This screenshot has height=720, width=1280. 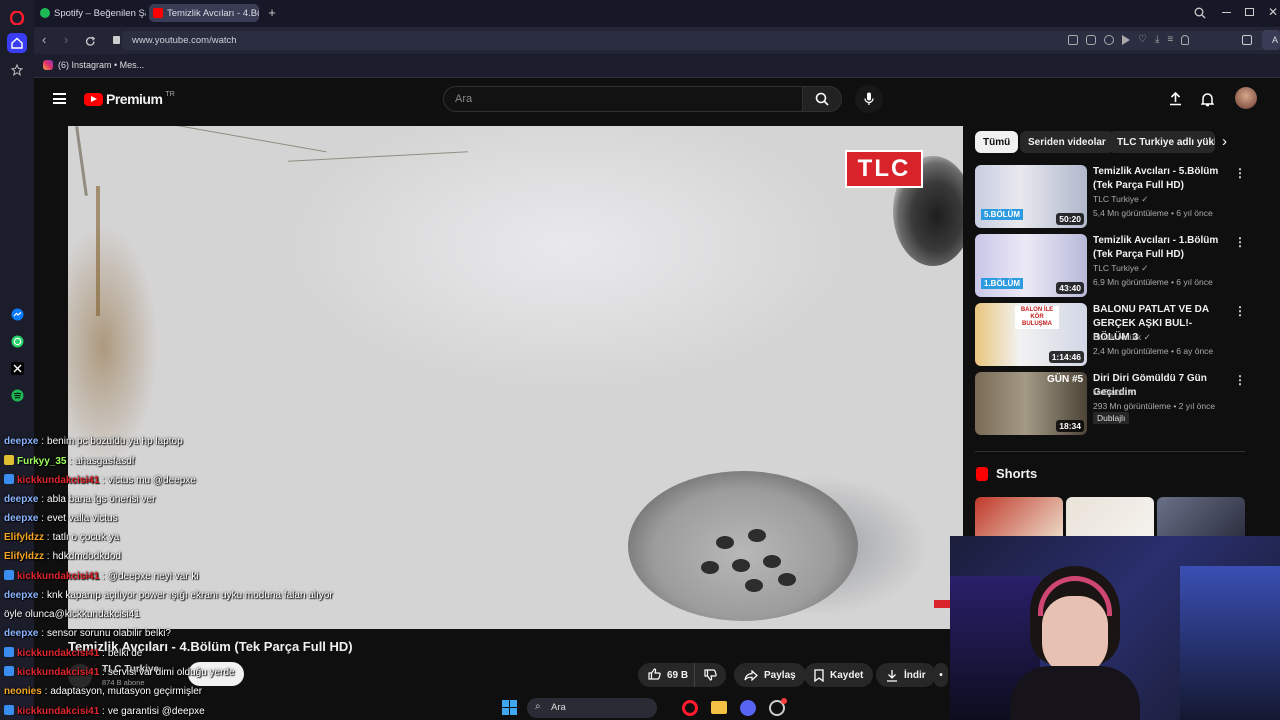 What do you see at coordinates (1031, 265) in the screenshot?
I see `recommendation-thumbnail: 1.BÖLÜM 43:40` at bounding box center [1031, 265].